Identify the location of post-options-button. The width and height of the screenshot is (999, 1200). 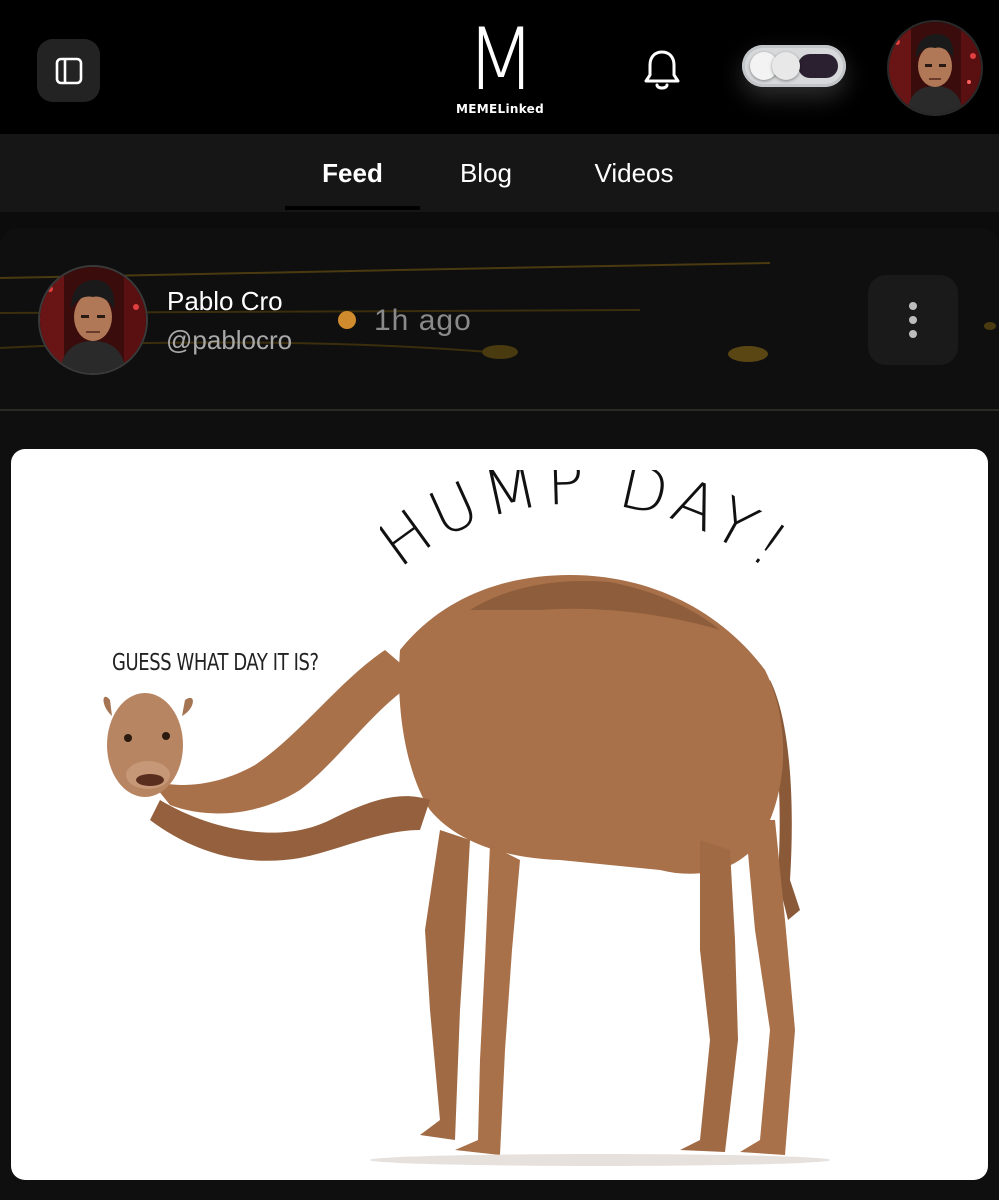
(913, 320).